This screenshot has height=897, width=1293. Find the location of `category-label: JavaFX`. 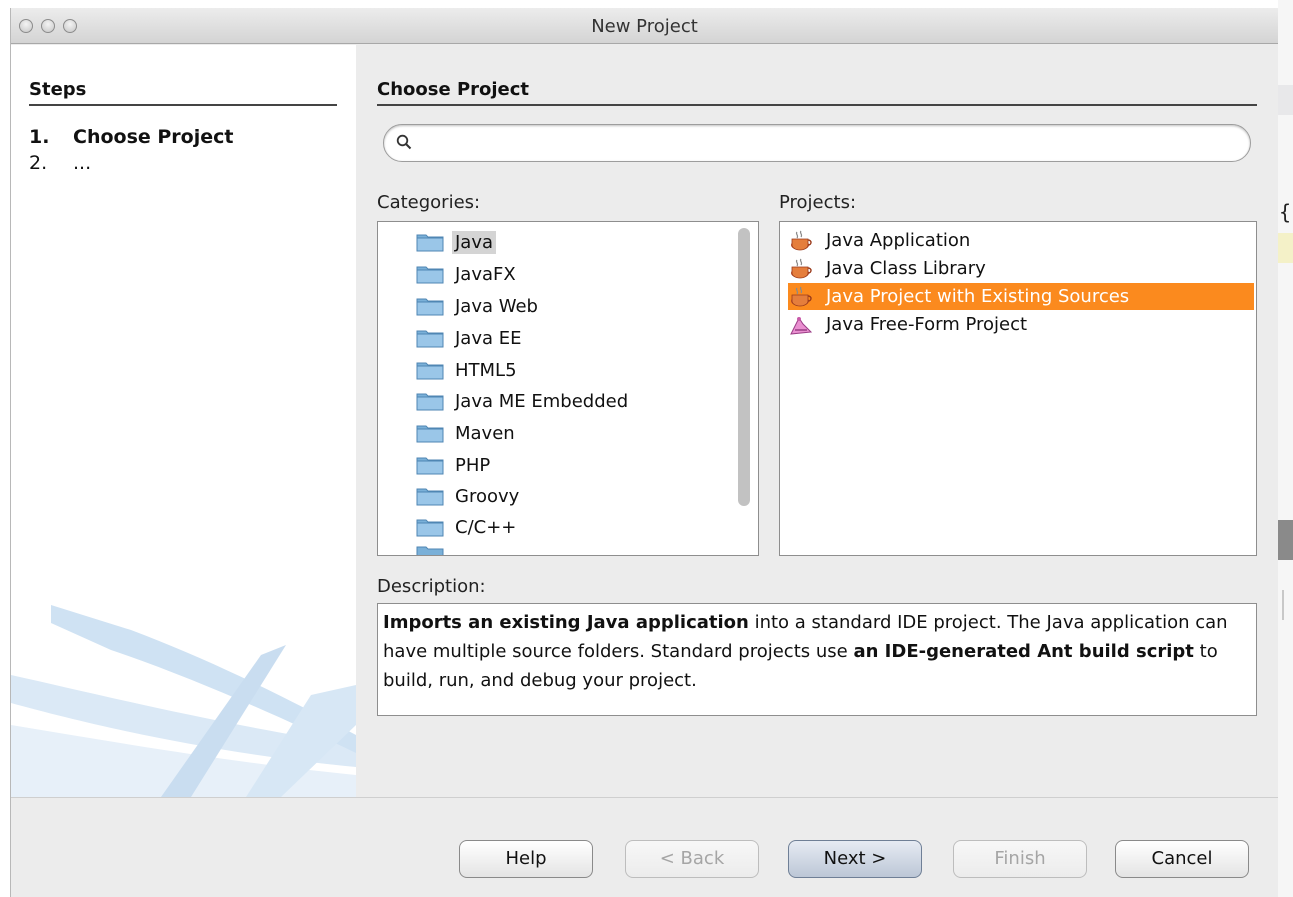

category-label: JavaFX is located at coordinates (485, 274).